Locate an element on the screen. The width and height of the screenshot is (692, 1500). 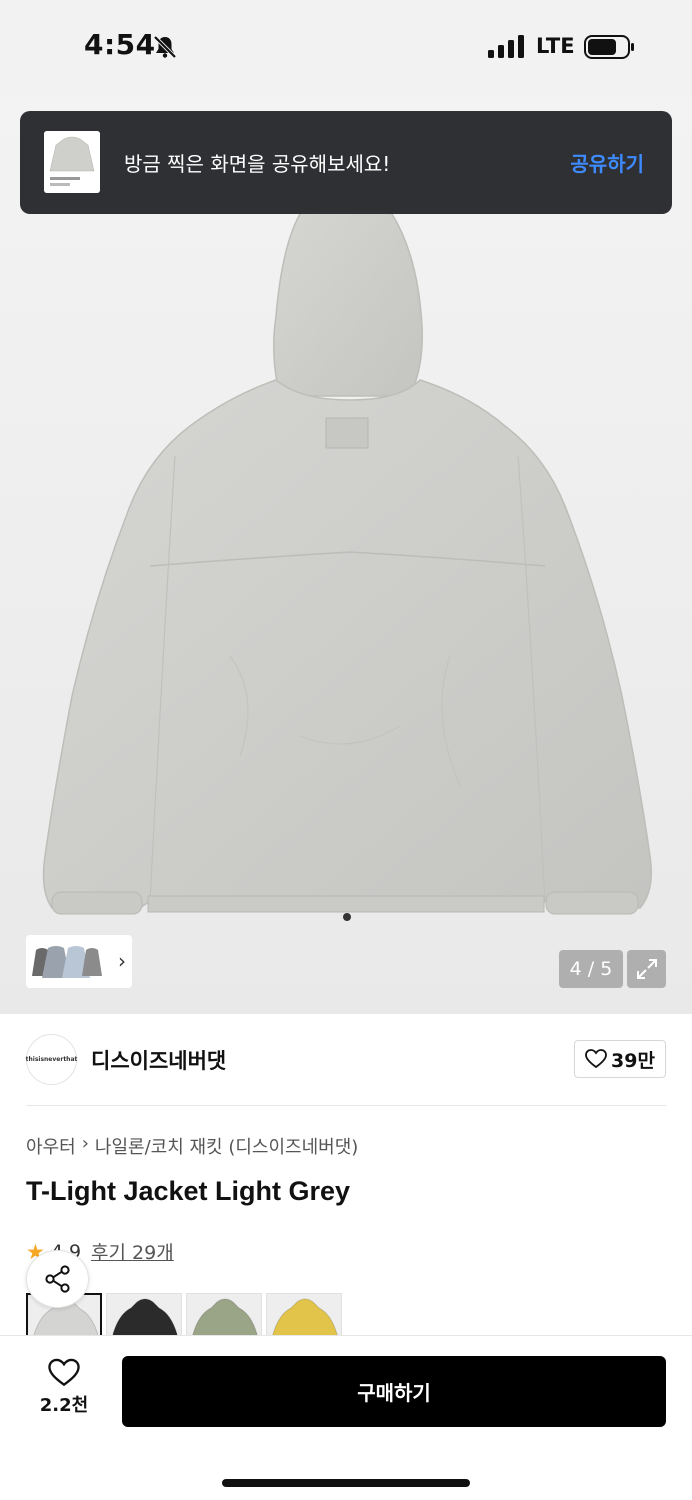
divider is located at coordinates (346, 1105).